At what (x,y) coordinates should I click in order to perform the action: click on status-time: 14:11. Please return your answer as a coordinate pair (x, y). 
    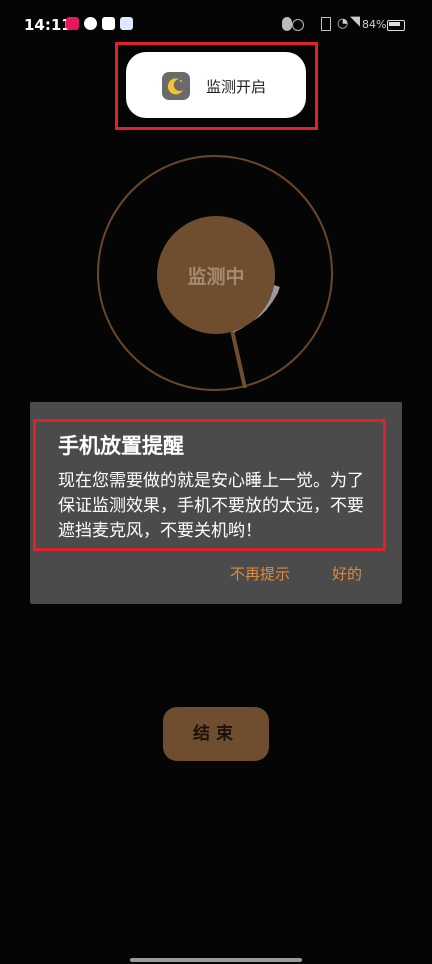
    Looking at the image, I should click on (48, 25).